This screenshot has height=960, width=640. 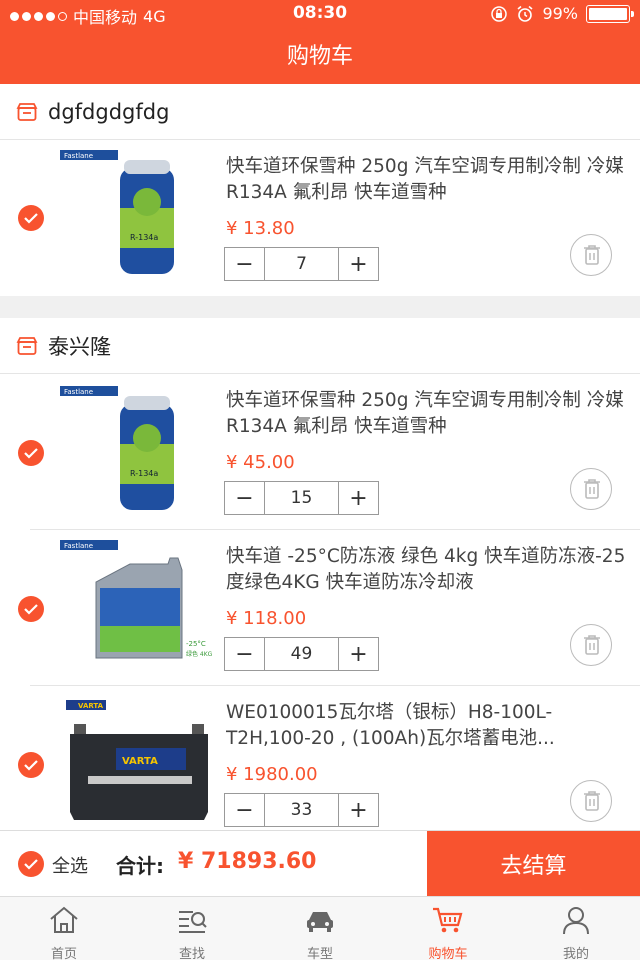 I want to click on product-label-text: -25°C, so click(x=196, y=644).